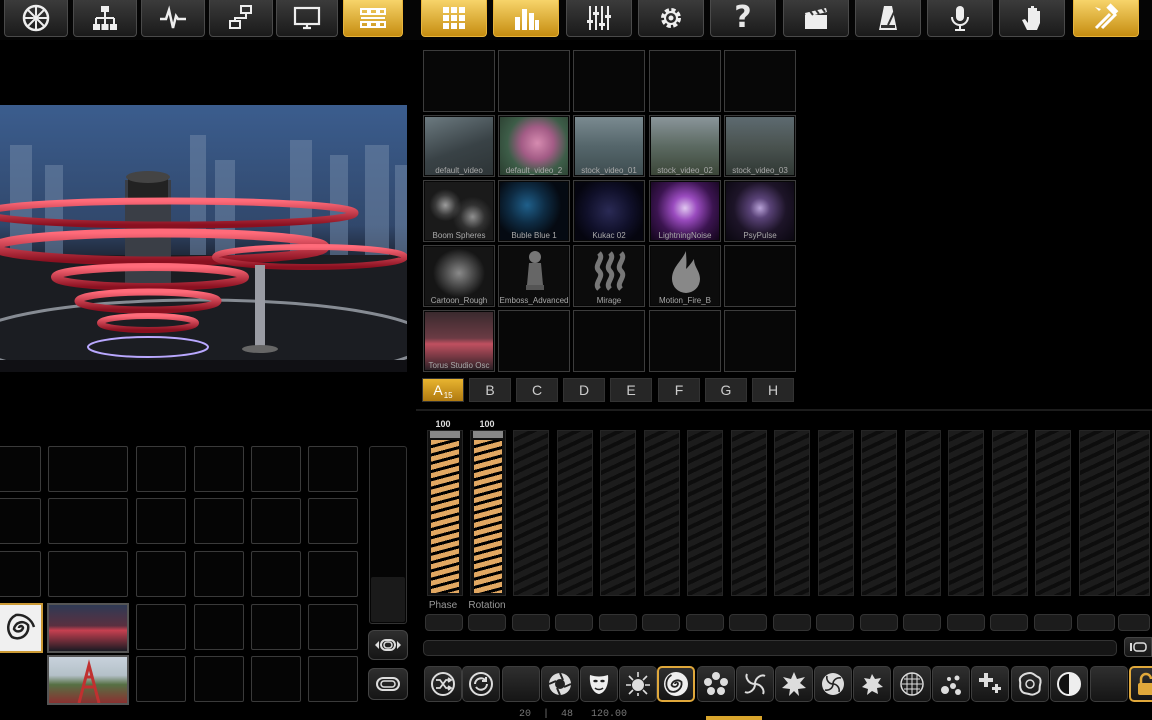 The height and width of the screenshot is (720, 1152). What do you see at coordinates (638, 684) in the screenshot?
I see `sunburst-effect-button` at bounding box center [638, 684].